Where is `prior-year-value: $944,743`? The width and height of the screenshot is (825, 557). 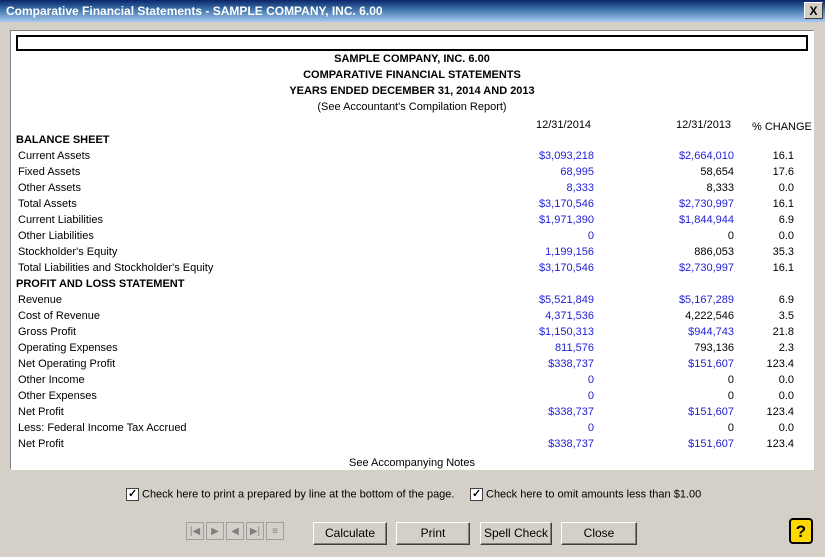 prior-year-value: $944,743 is located at coordinates (711, 332).